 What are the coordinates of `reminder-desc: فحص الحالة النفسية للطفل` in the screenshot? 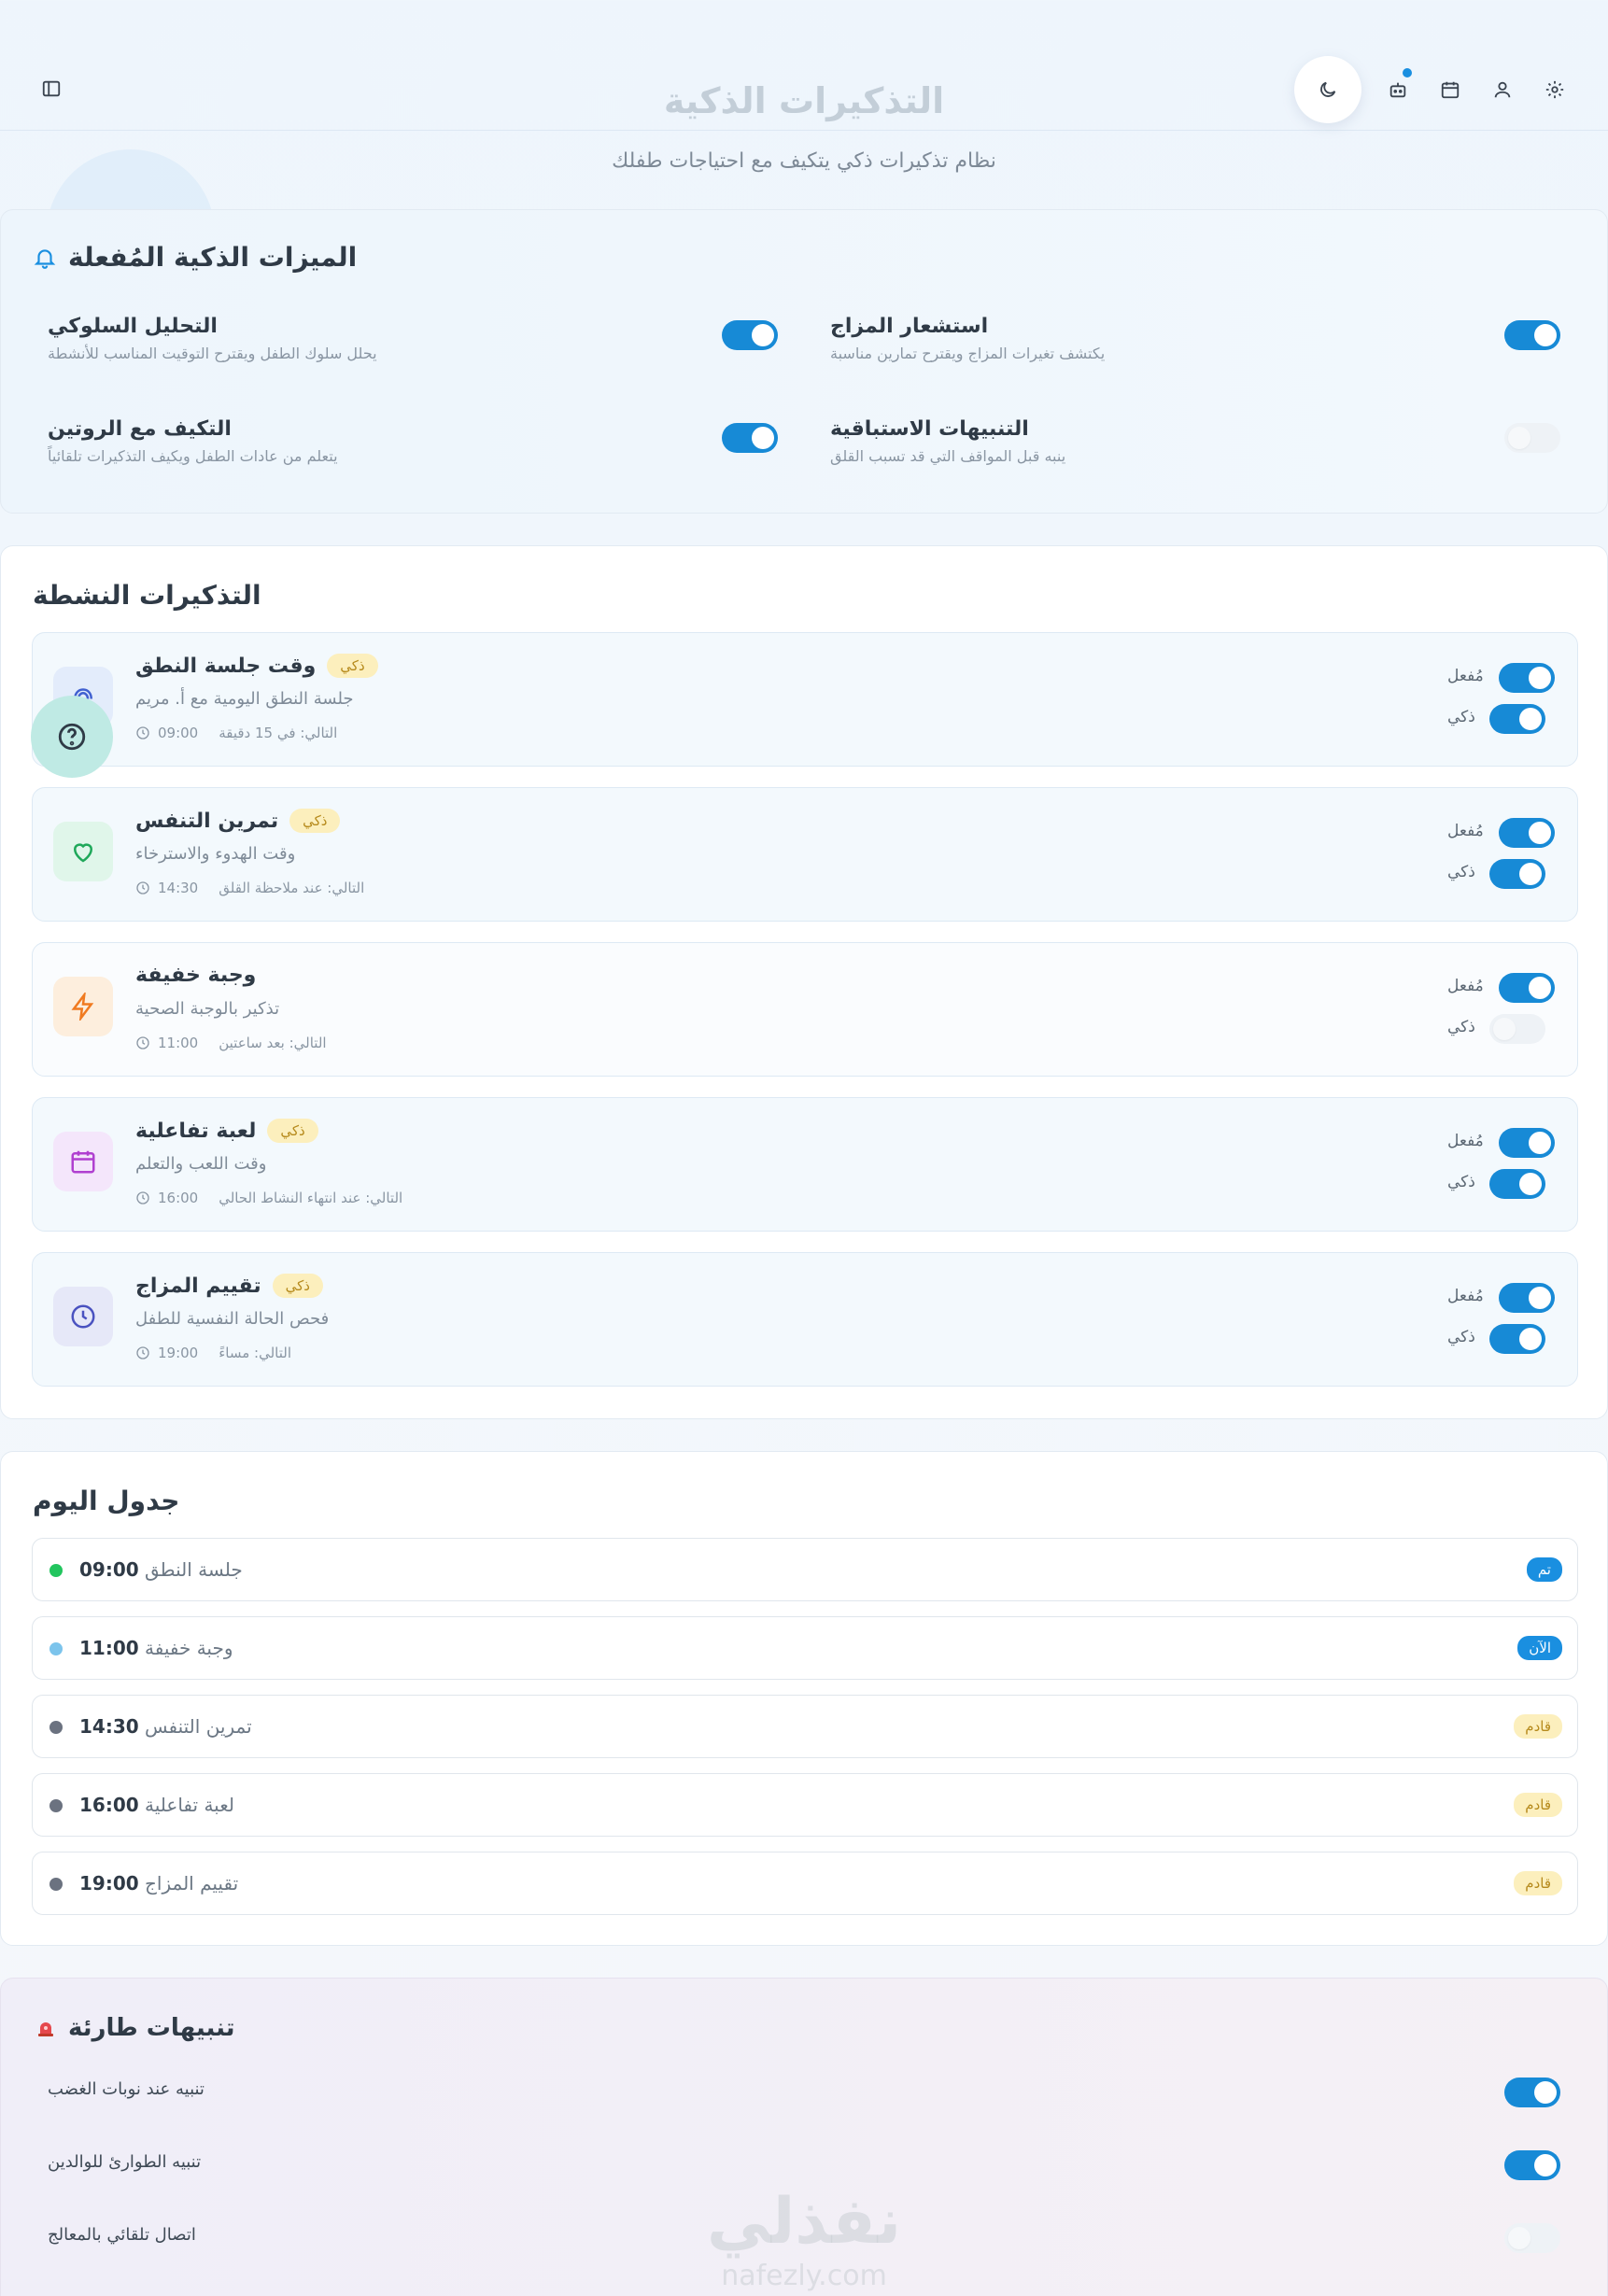 It's located at (232, 1319).